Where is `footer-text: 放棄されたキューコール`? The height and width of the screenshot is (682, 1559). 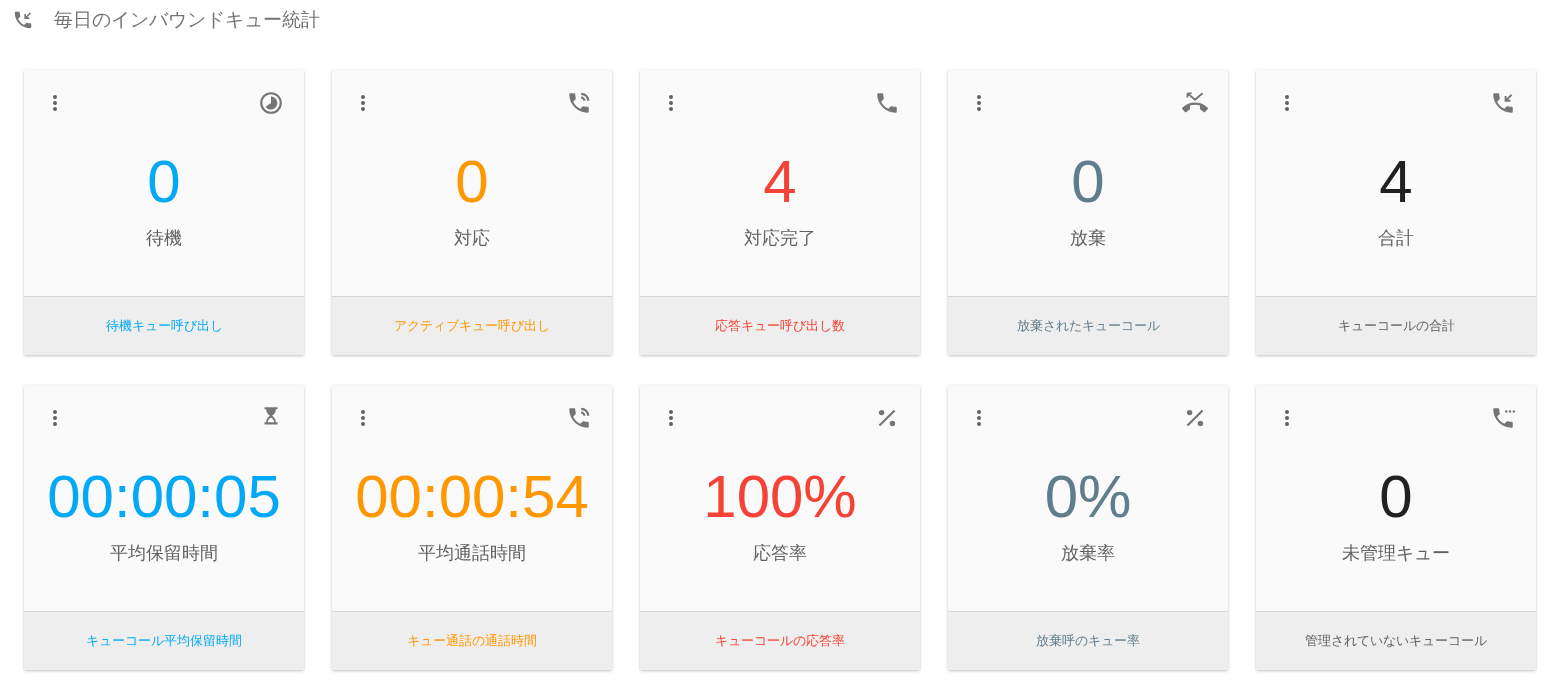
footer-text: 放棄されたキューコール is located at coordinates (1088, 326).